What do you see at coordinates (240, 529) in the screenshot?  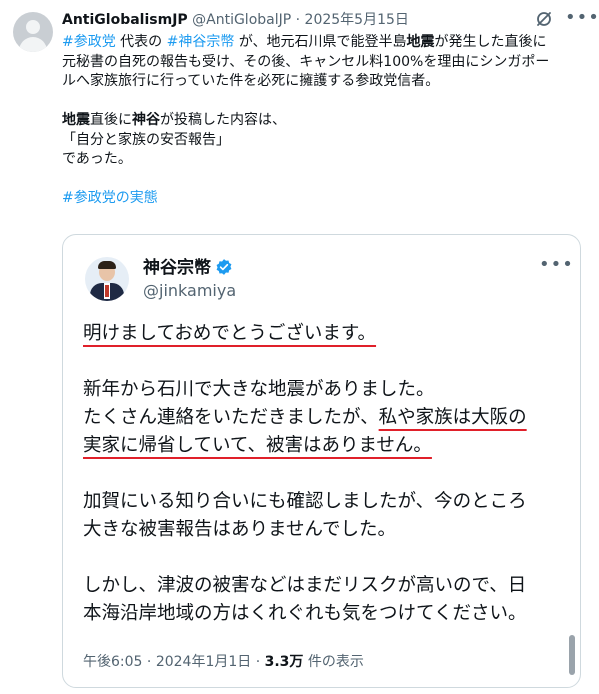 I see `embedded-line: 大きな被害報告はありませんでした。` at bounding box center [240, 529].